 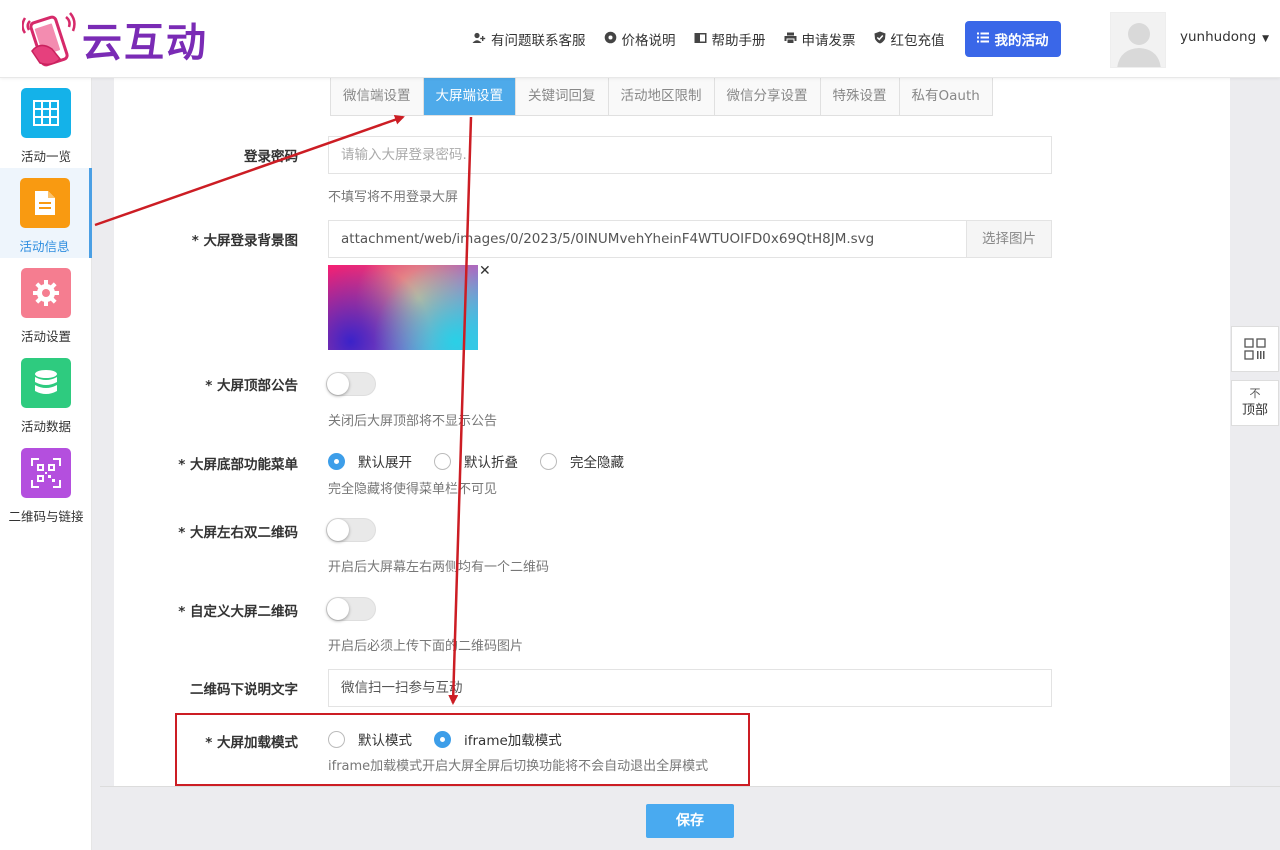 I want to click on bottom-menu-label: * 大屏底部功能菜单, so click(x=238, y=465).